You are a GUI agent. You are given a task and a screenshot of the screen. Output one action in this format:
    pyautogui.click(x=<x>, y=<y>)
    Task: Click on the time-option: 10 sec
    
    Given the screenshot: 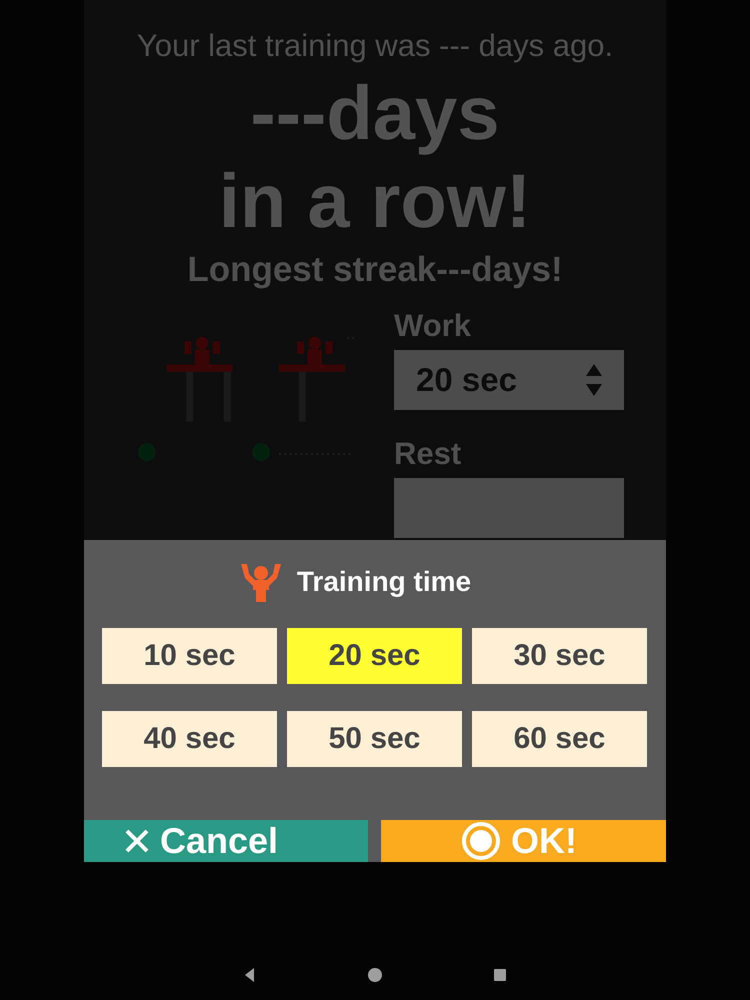 What is the action you would take?
    pyautogui.click(x=189, y=656)
    